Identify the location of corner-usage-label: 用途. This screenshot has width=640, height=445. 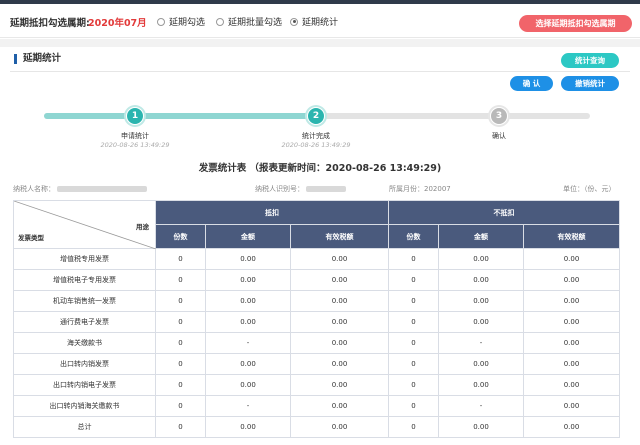
(142, 227).